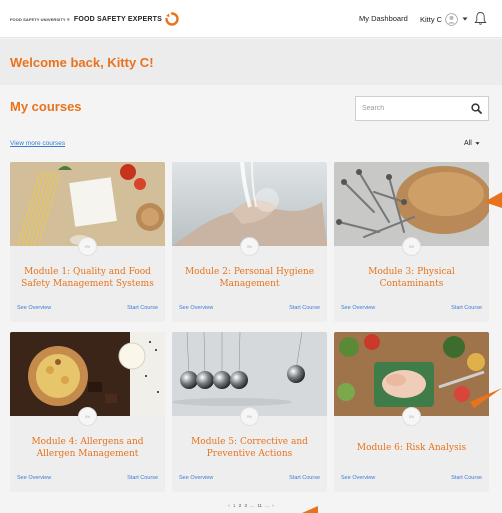 The image size is (502, 513). What do you see at coordinates (229, 505) in the screenshot?
I see `pagination-prev: ‹` at bounding box center [229, 505].